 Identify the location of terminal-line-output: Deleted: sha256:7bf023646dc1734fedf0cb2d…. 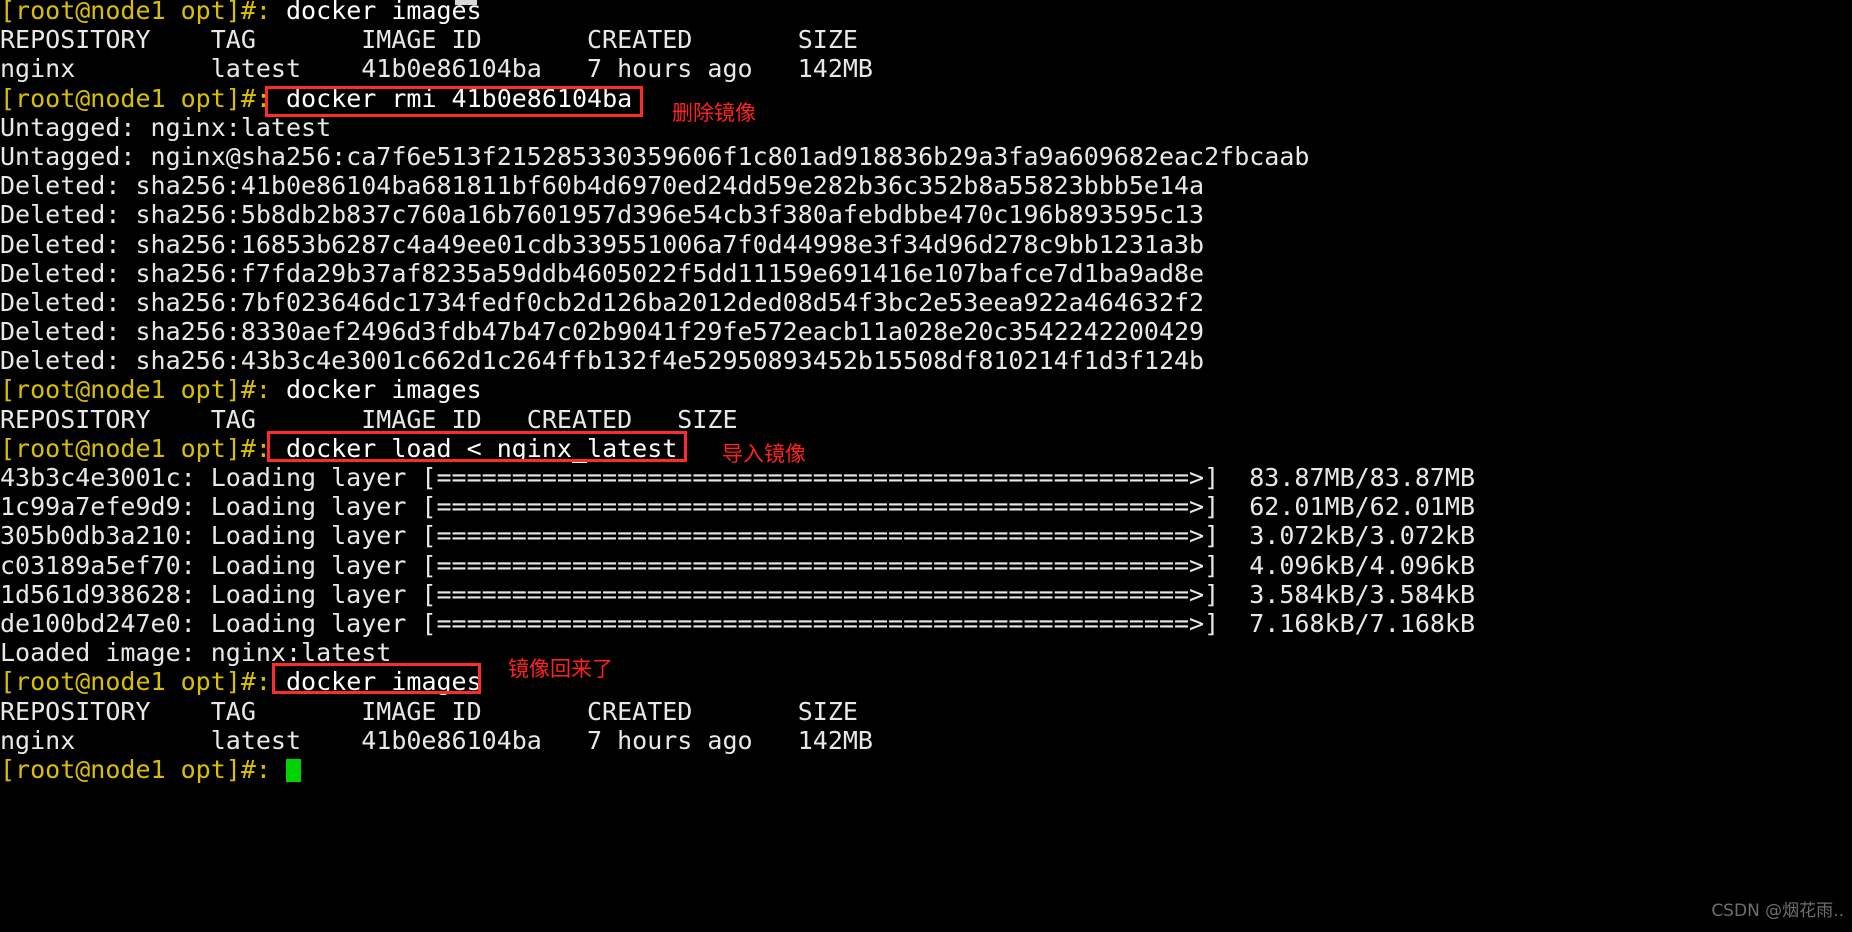
(602, 302).